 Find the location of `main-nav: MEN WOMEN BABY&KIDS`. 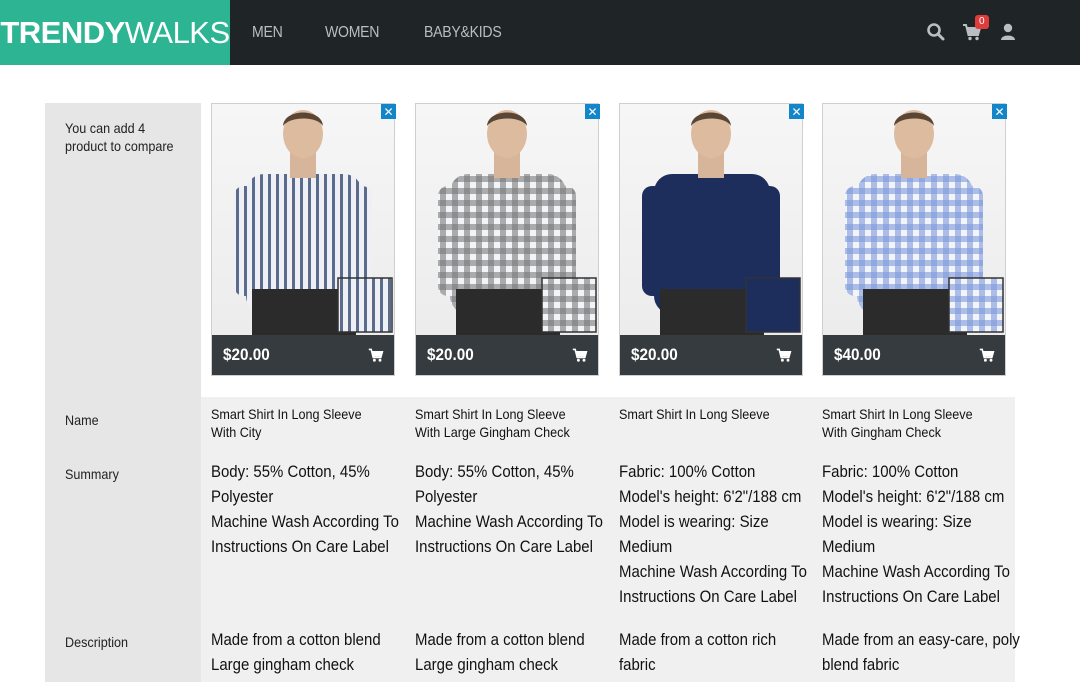

main-nav: MEN WOMEN BABY&KIDS is located at coordinates (401, 32).